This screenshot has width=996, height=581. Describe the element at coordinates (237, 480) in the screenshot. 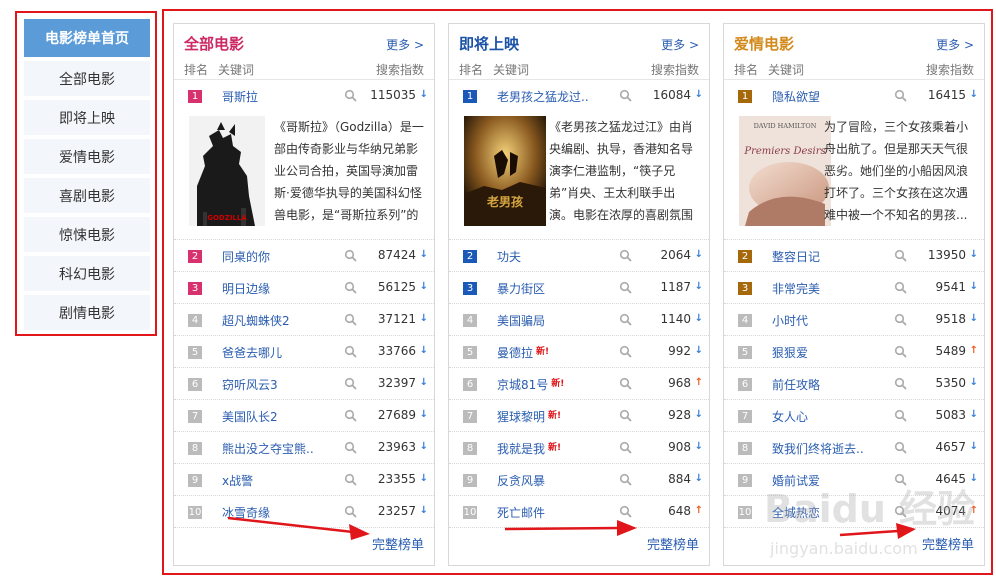

I see `movie-link: x战警` at that location.